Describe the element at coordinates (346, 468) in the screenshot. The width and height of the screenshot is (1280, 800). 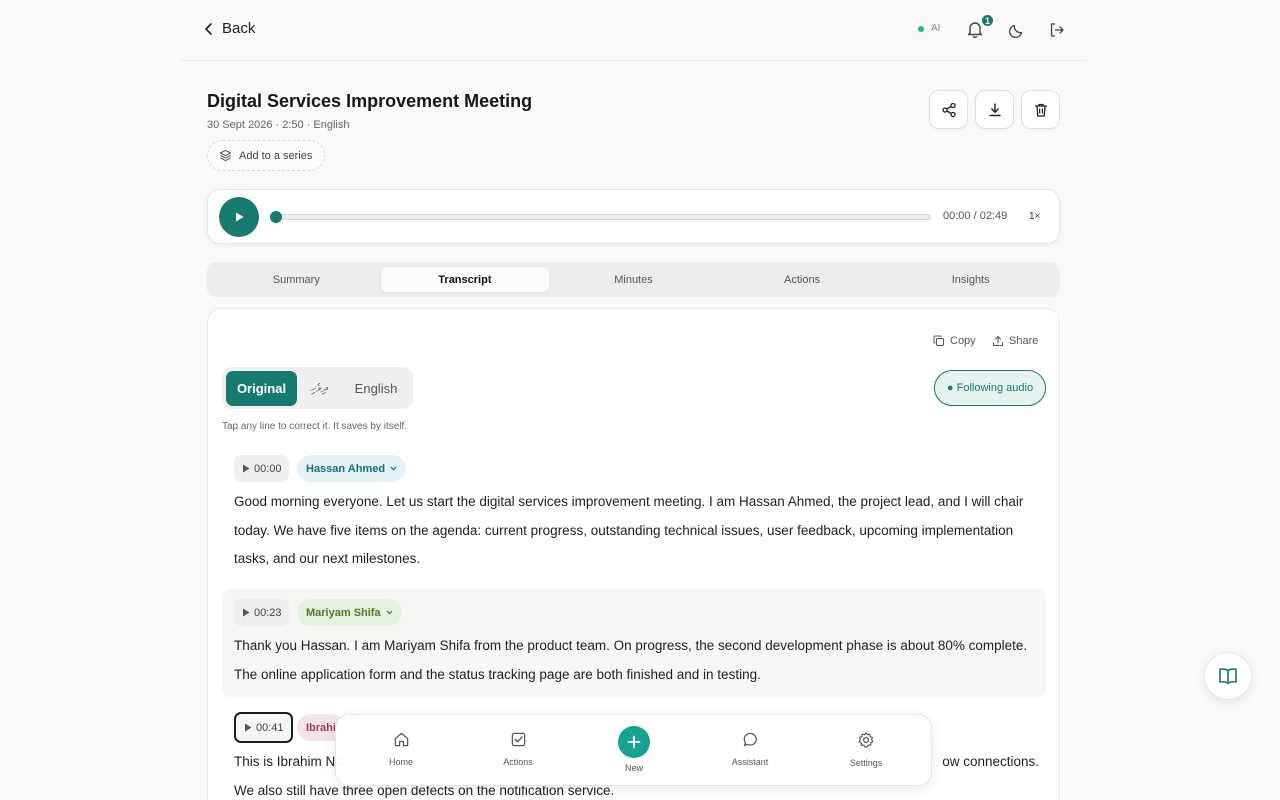
I see `speaker-name: Hassan Ahmed` at that location.